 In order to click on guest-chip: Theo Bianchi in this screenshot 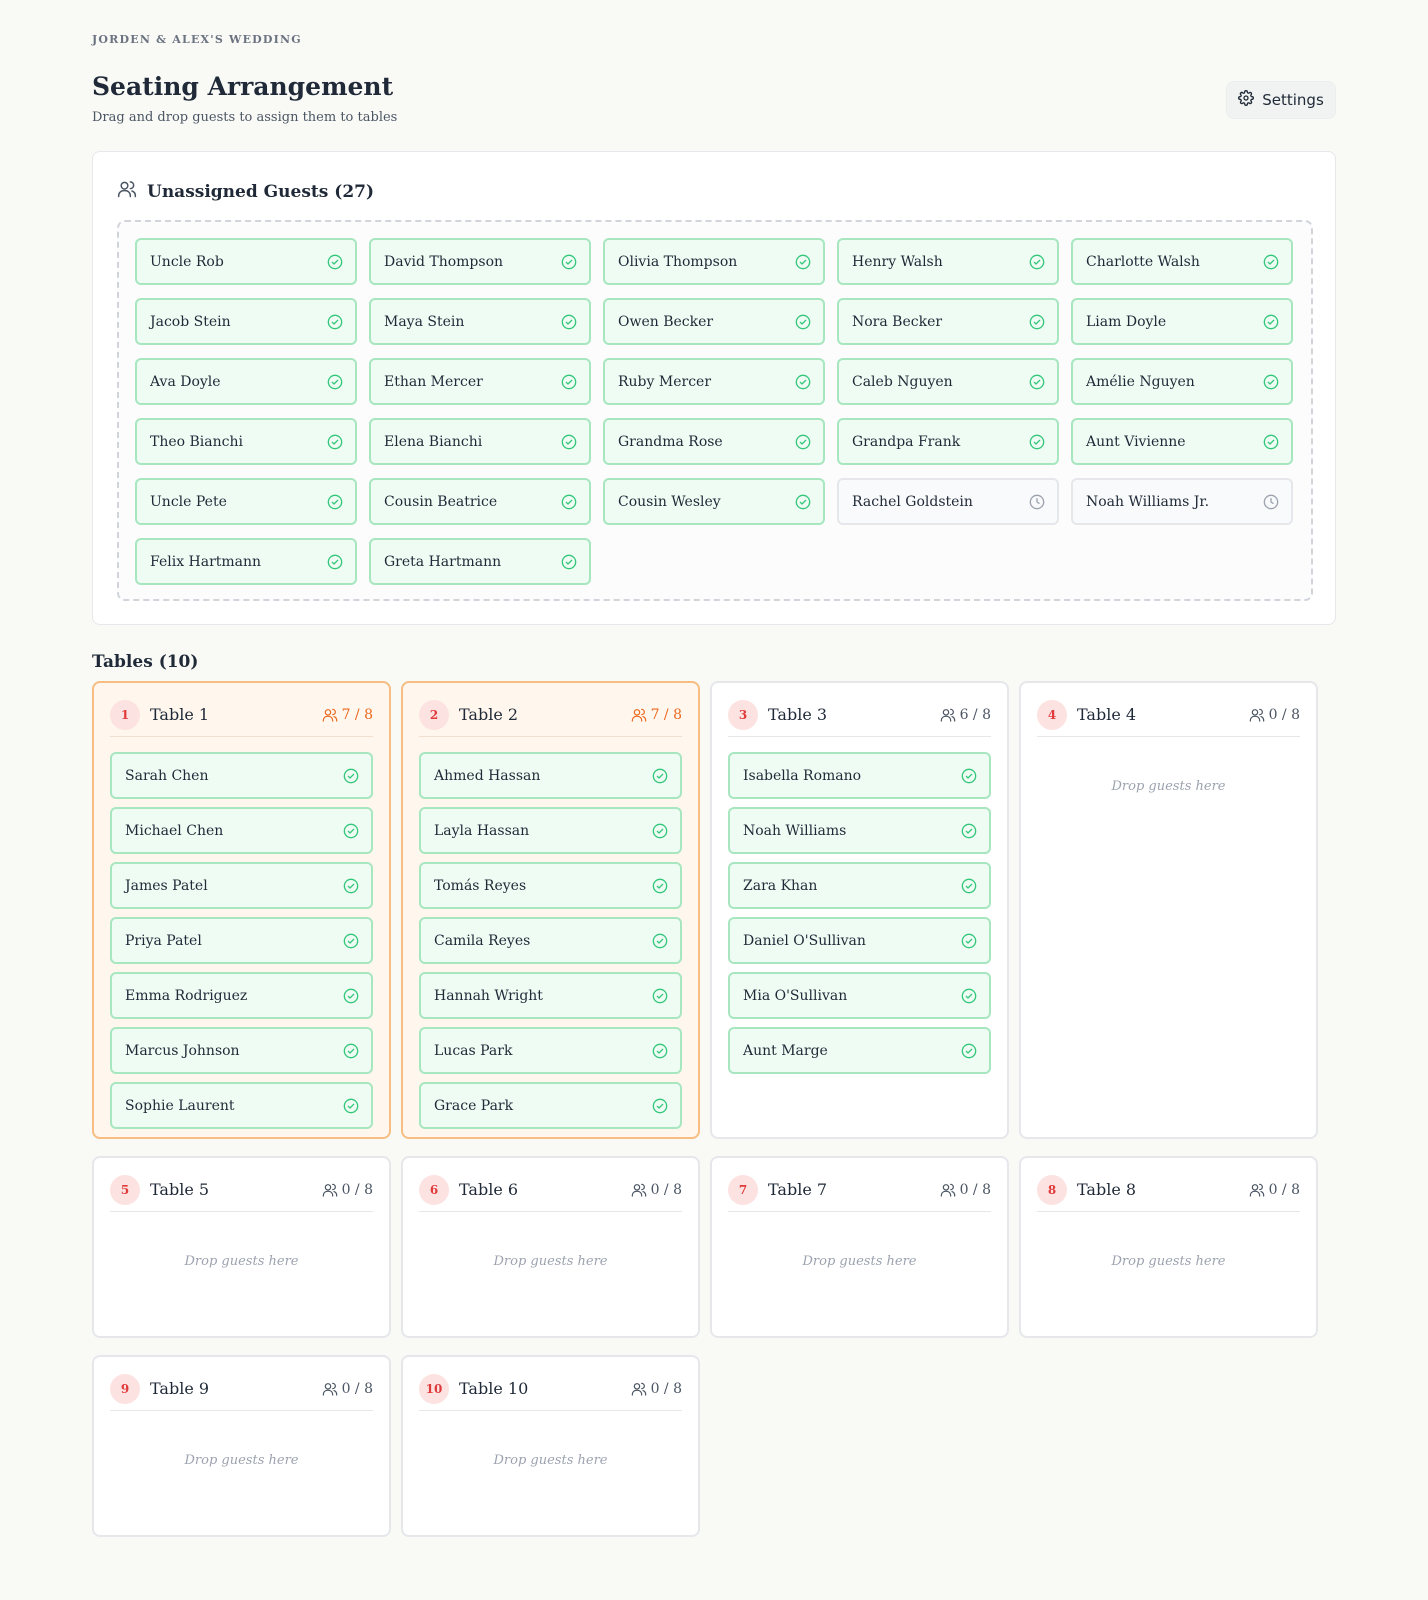, I will do `click(246, 441)`.